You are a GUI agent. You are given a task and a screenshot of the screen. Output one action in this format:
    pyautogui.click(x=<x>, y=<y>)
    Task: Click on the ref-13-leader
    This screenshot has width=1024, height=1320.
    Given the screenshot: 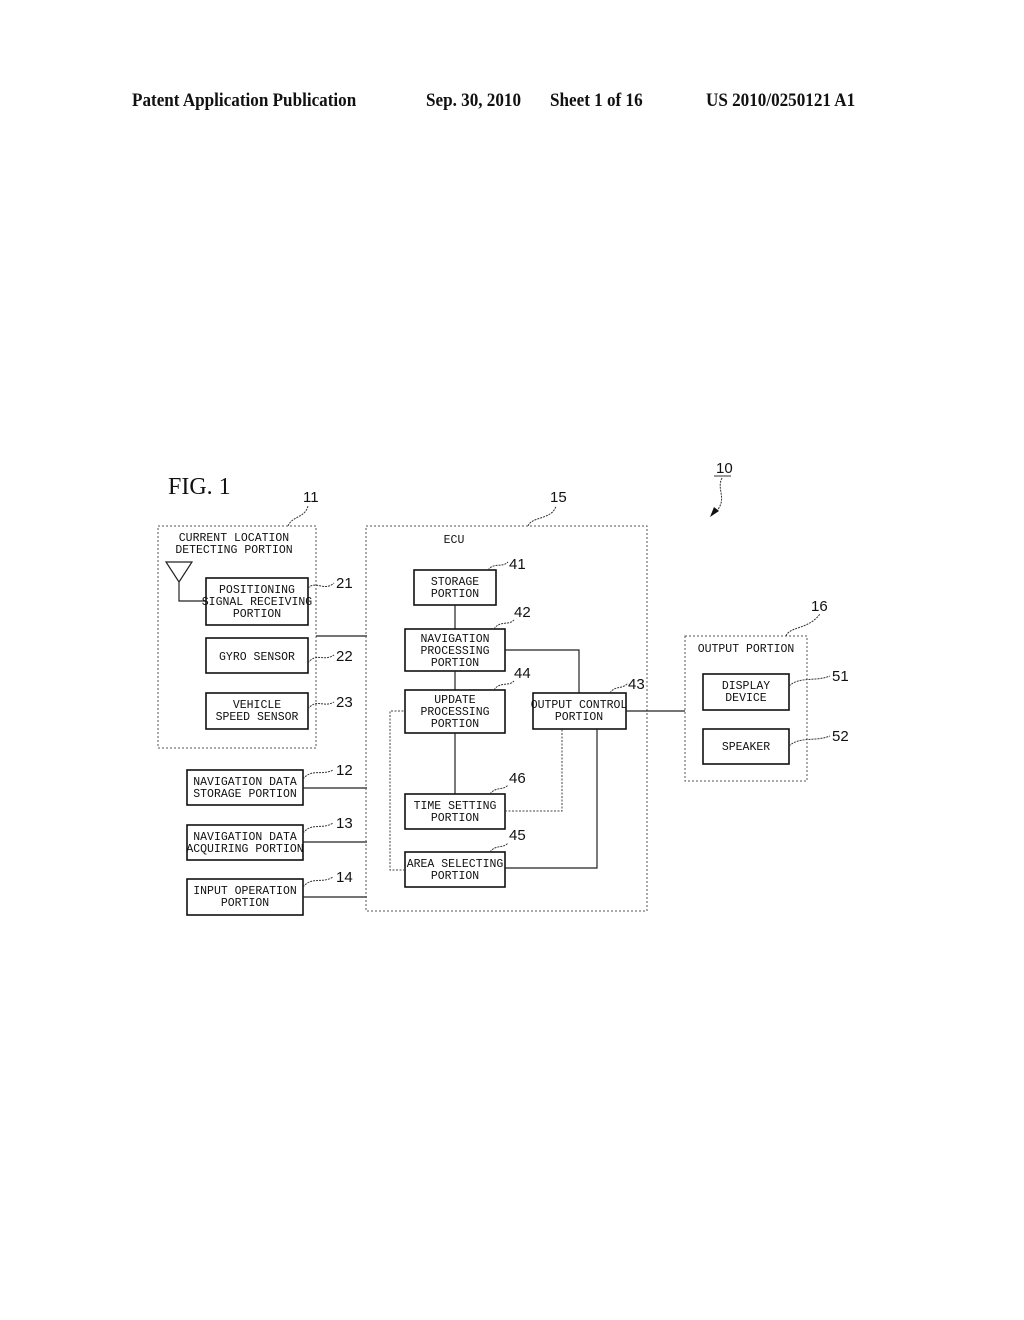 What is the action you would take?
    pyautogui.click(x=318, y=828)
    